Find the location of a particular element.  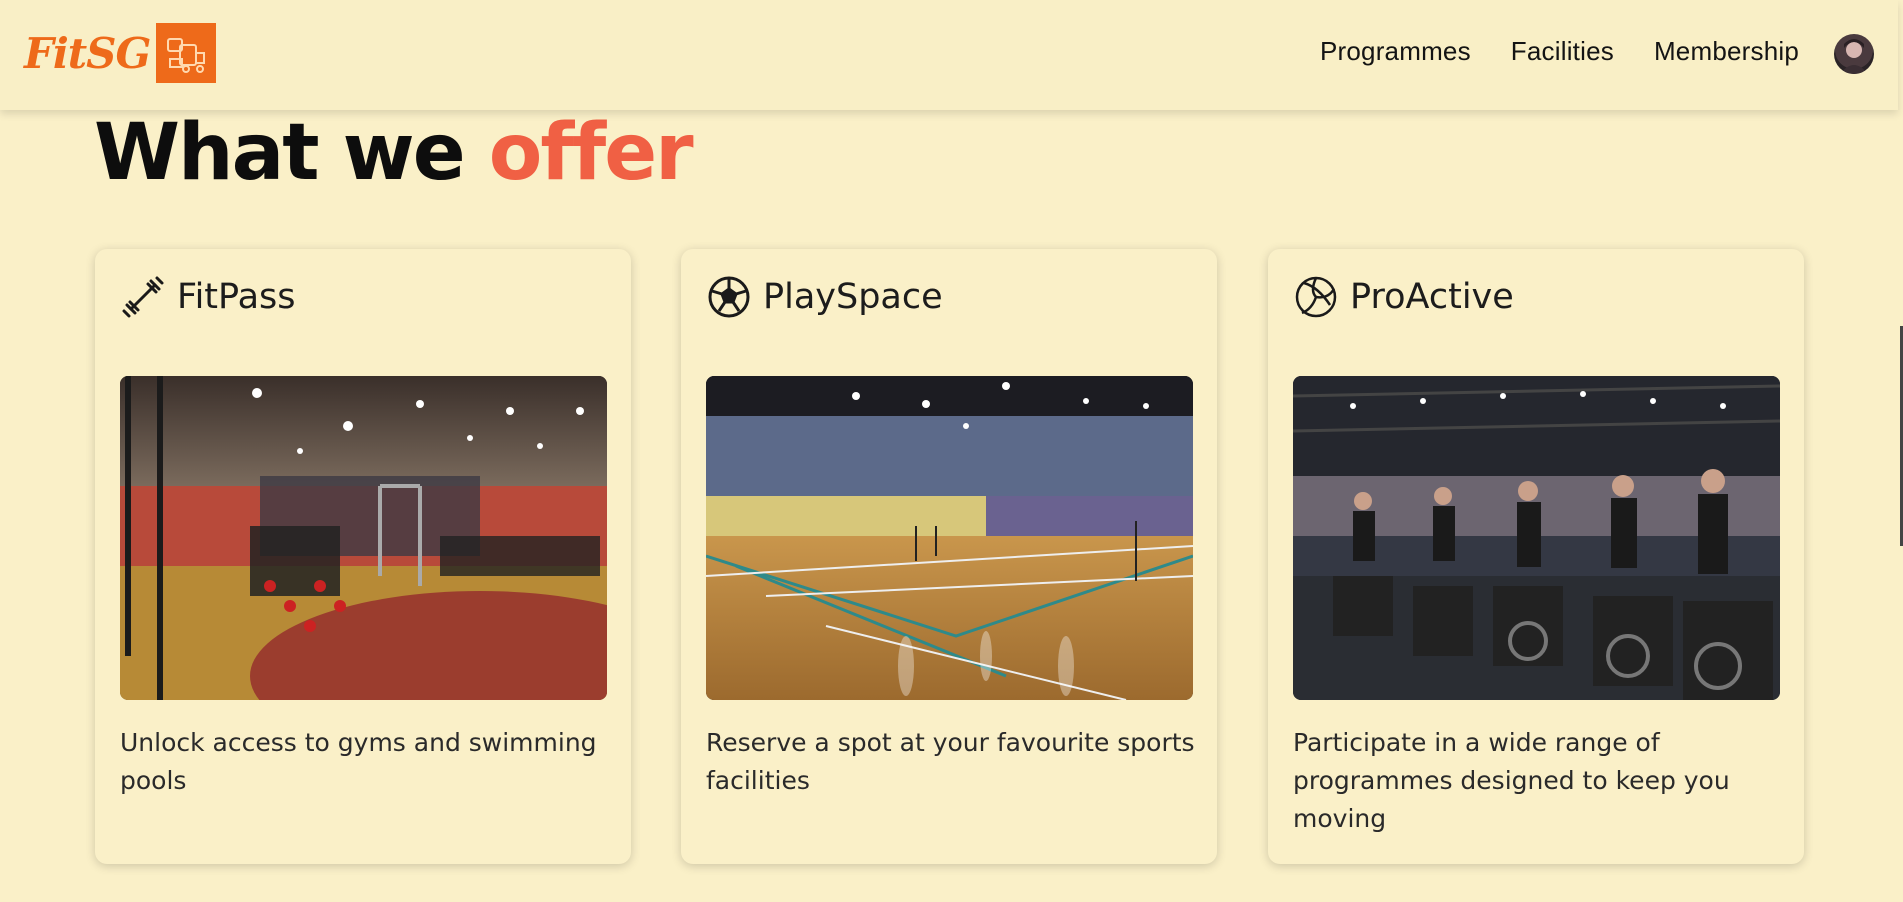

top-navbar: FitSG Programmes Facilities Membership is located at coordinates (949, 55).